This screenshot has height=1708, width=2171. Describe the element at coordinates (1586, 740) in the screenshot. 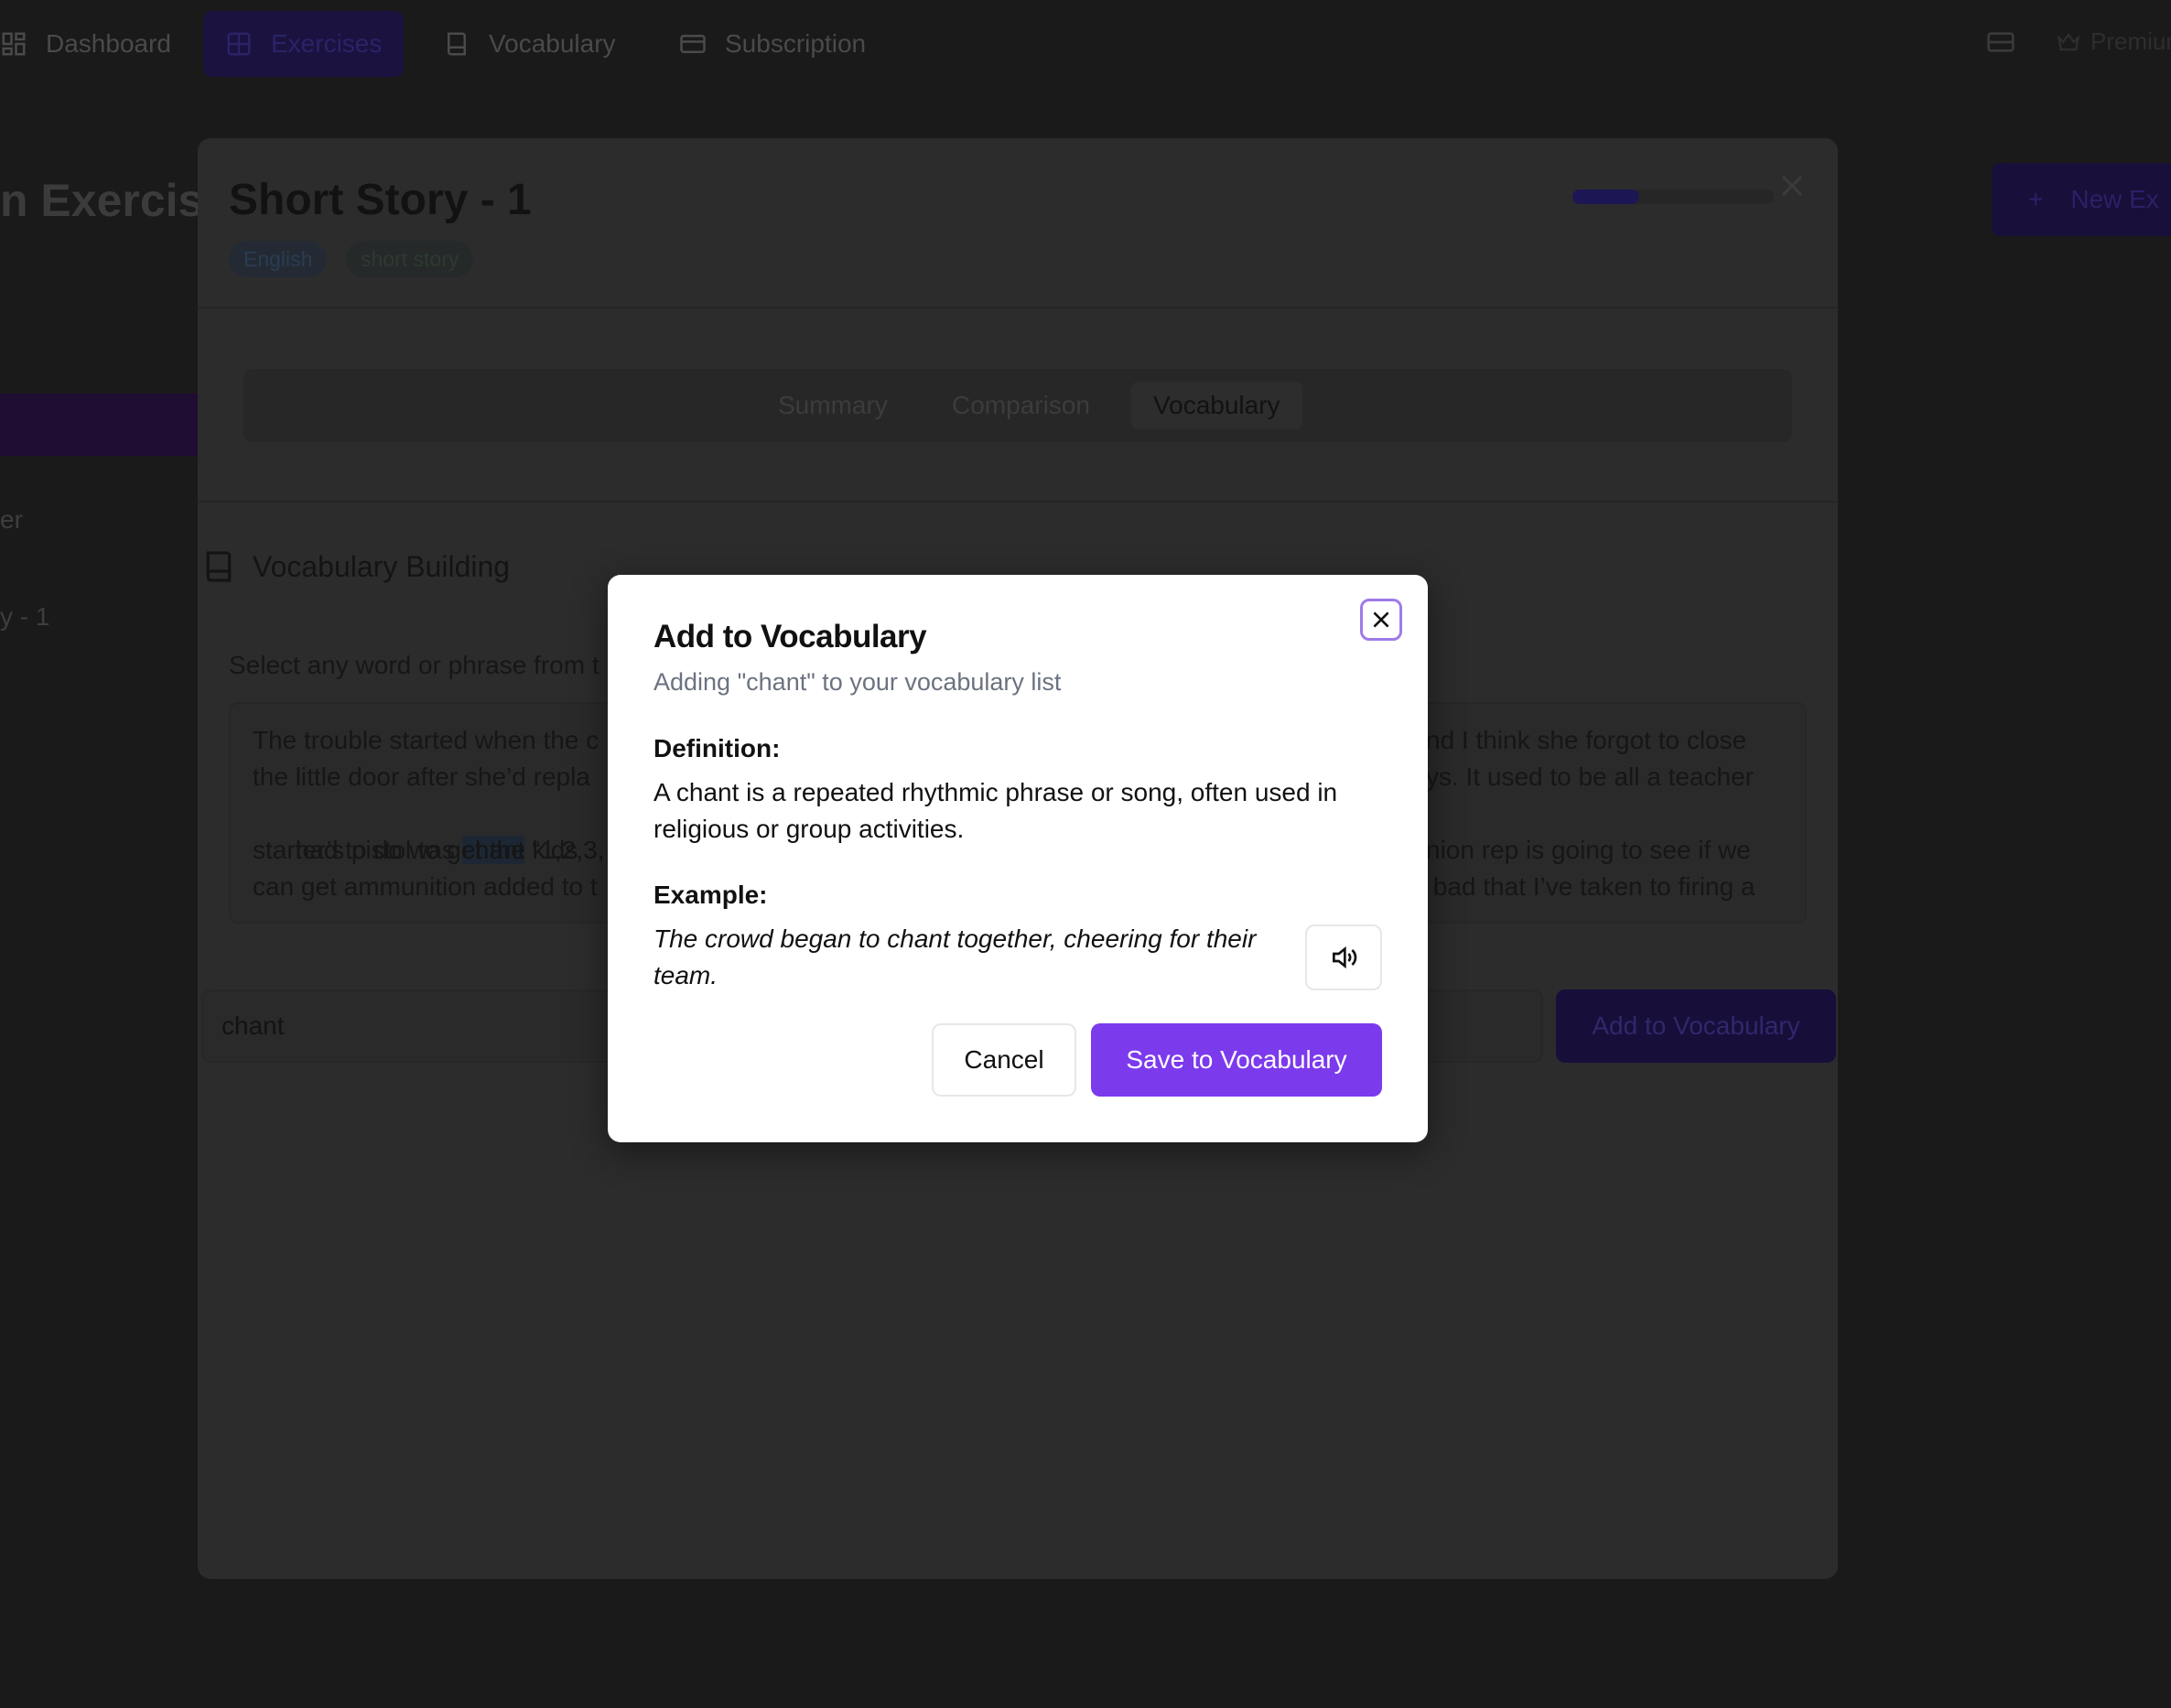

I see `story-line: nd I think she forgot to close` at that location.